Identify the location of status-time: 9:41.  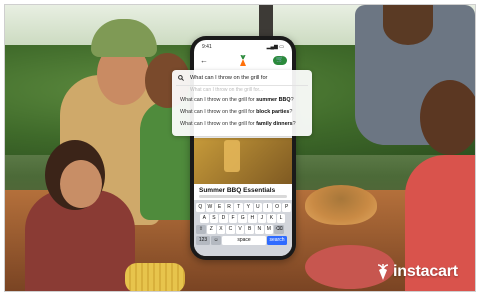
(207, 47).